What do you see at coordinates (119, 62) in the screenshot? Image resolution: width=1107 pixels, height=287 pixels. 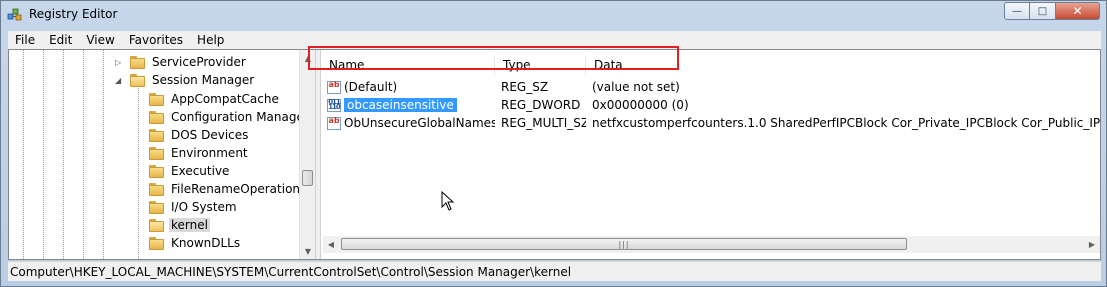 I see `expand-arrow-icon: ▷` at bounding box center [119, 62].